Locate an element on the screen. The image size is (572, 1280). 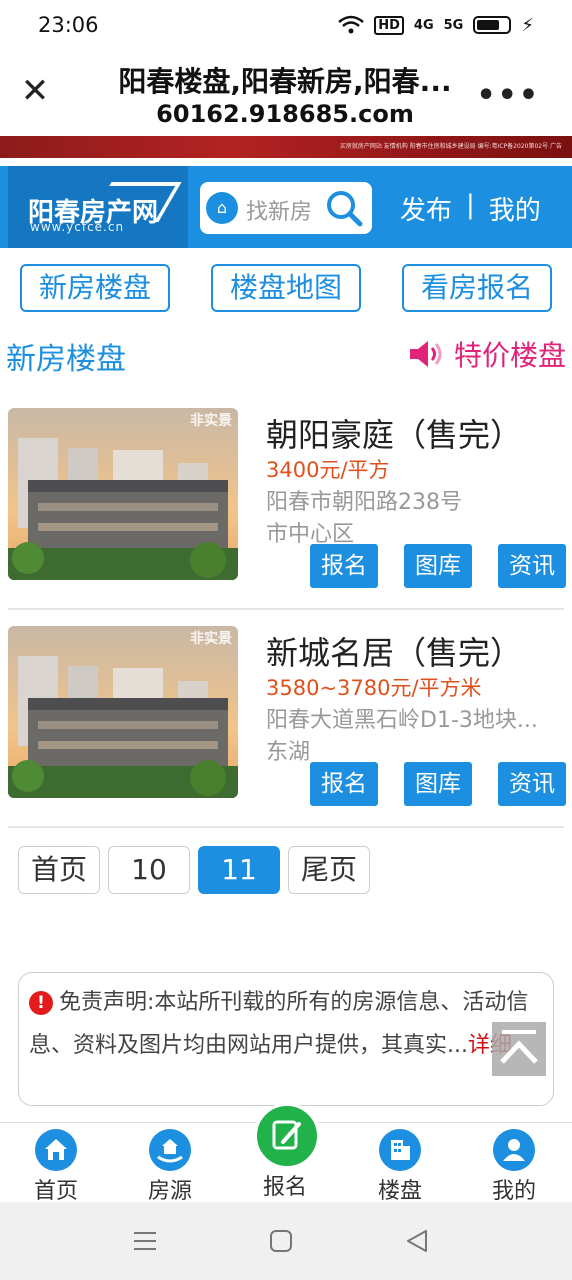
section-title: 新房楼盘 is located at coordinates (66, 359).